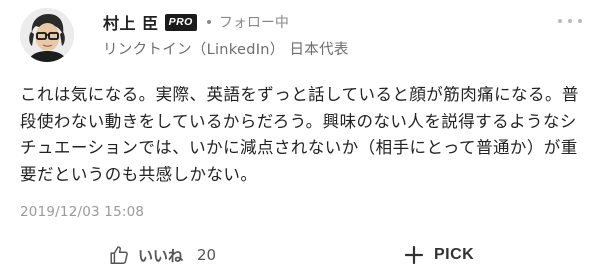  Describe the element at coordinates (454, 254) in the screenshot. I see `pick-label: PICK` at that location.